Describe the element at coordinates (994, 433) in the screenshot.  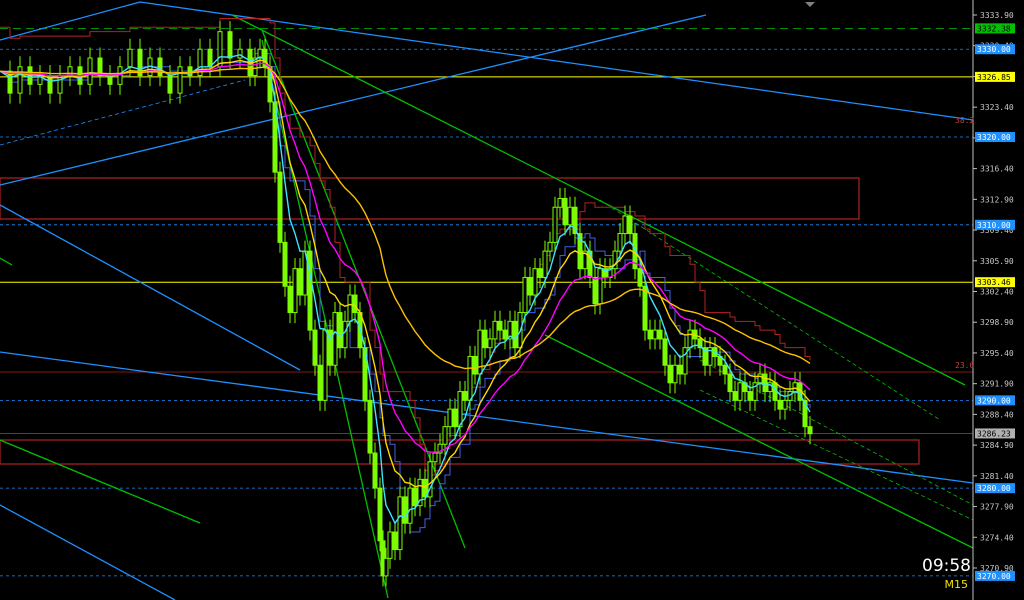
I see `price-badge-label: 3286.23` at that location.